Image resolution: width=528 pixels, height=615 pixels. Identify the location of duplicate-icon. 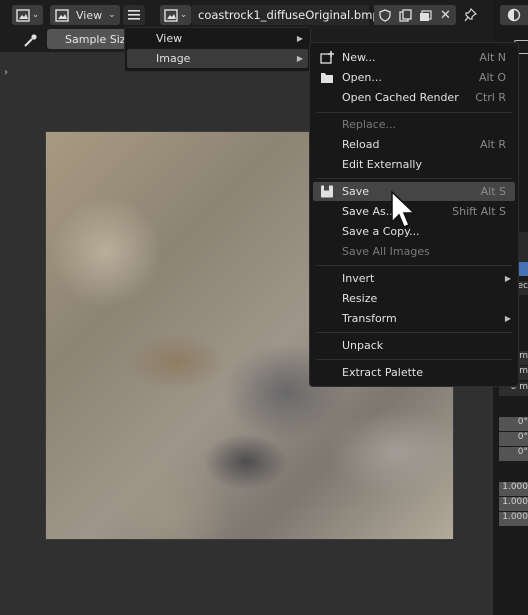
(405, 15).